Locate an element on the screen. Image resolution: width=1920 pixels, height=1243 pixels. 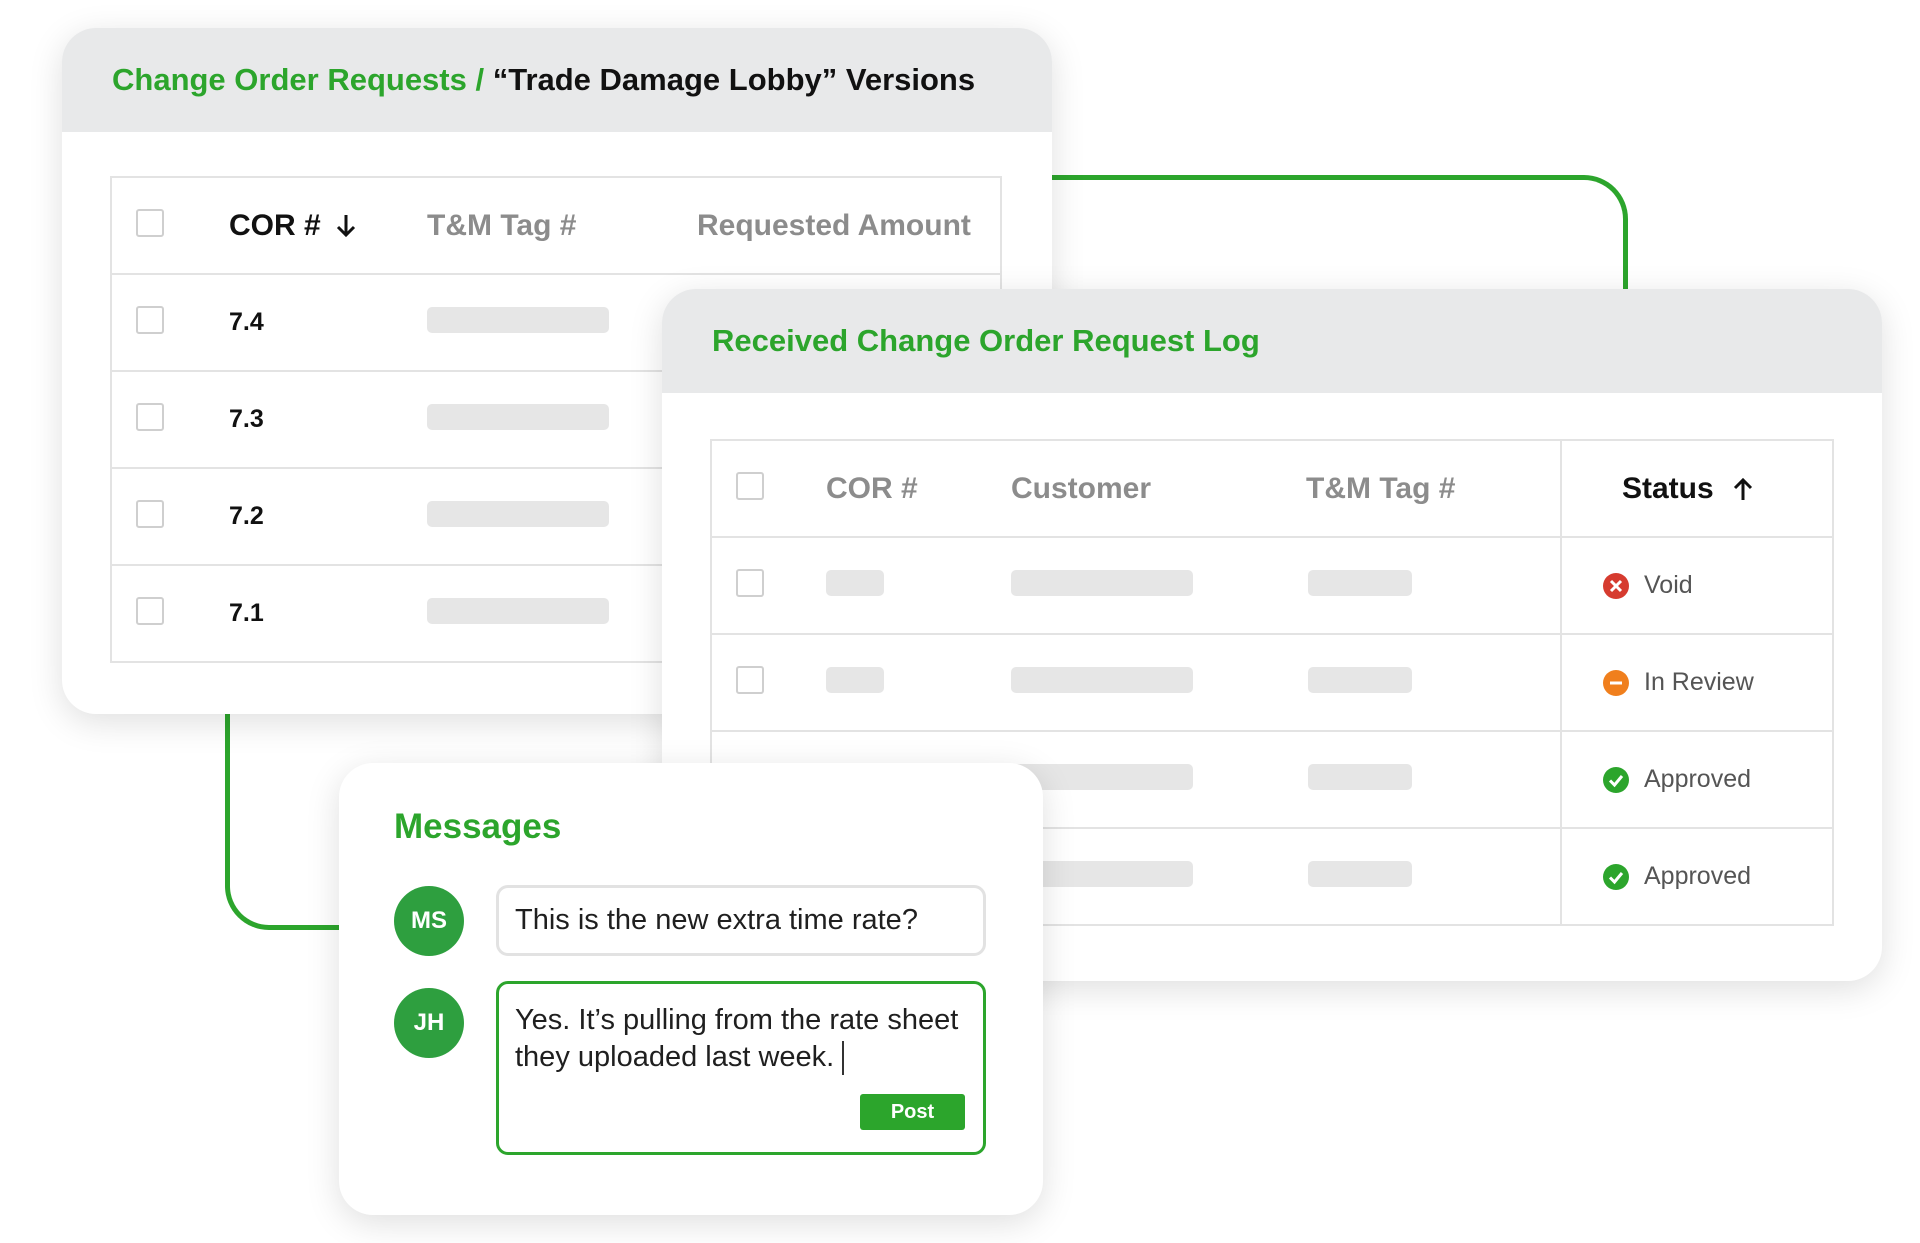
status-label: Void is located at coordinates (1668, 585).